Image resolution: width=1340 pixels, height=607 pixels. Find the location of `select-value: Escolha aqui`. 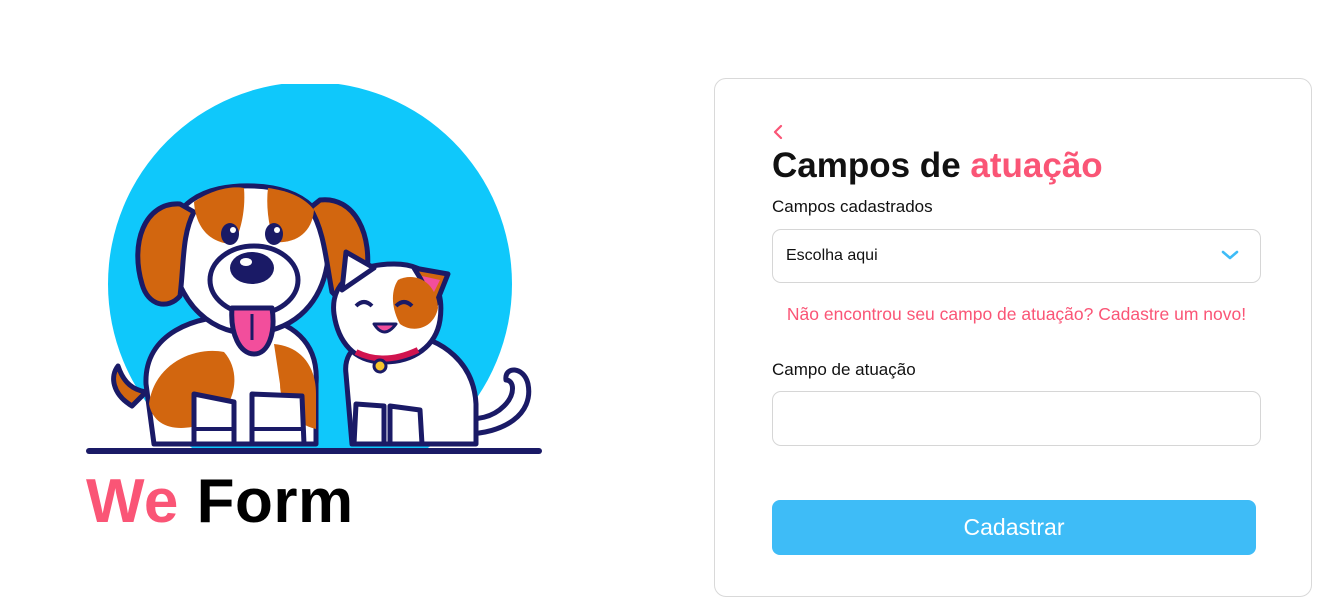

select-value: Escolha aqui is located at coordinates (832, 255).